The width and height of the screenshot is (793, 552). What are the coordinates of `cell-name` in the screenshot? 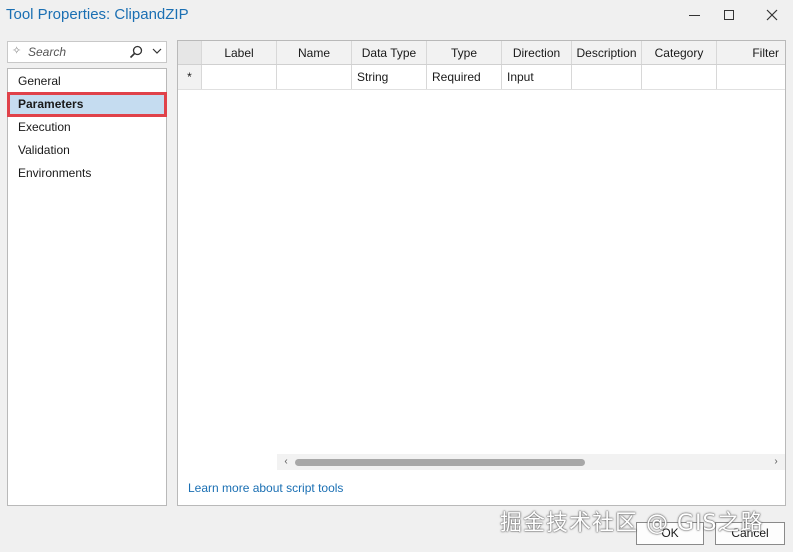 It's located at (314, 77).